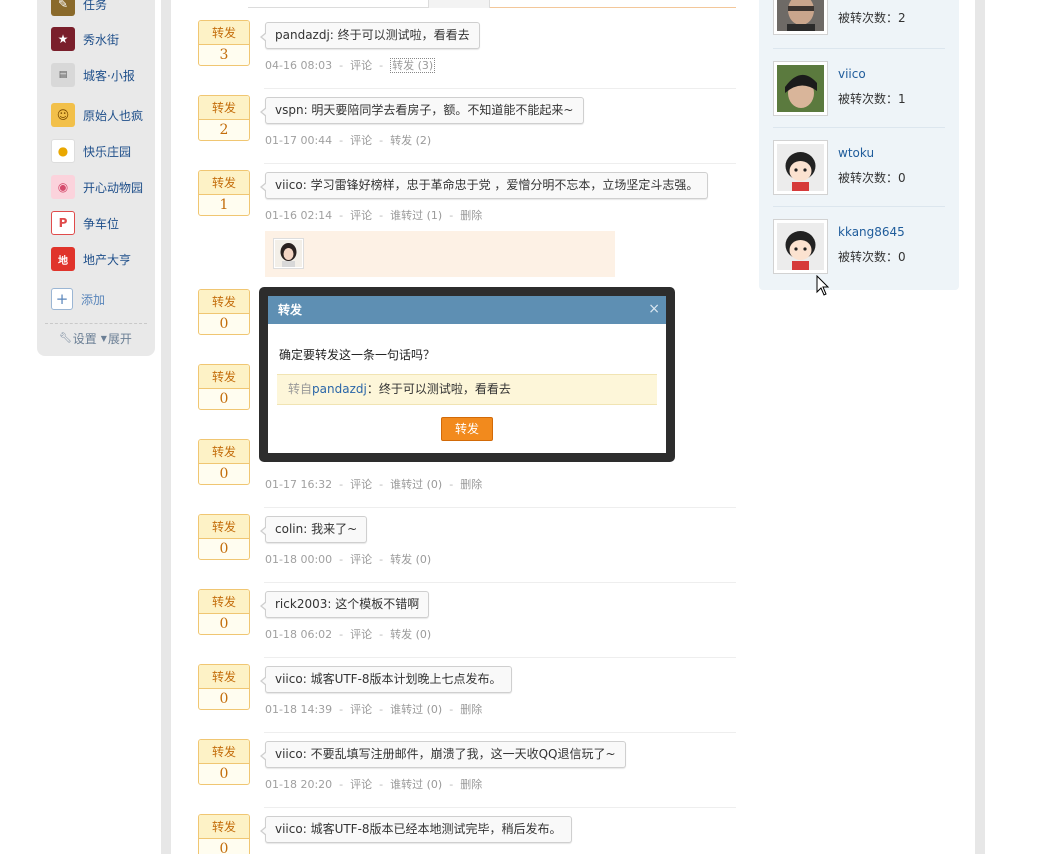 The height and width of the screenshot is (854, 1060). Describe the element at coordinates (859, 29) in the screenshot. I see `user-row: 被转次数：2` at that location.